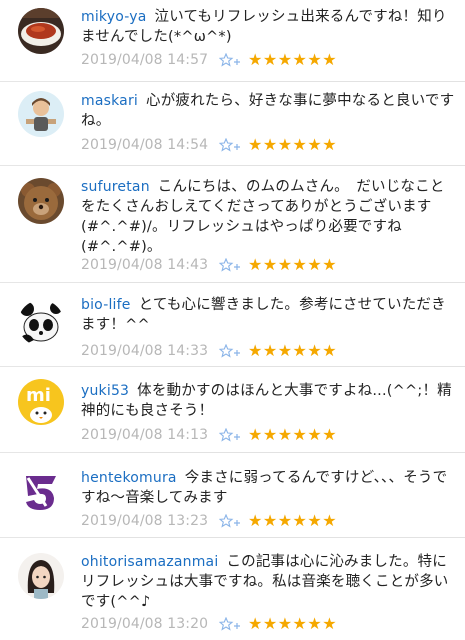 This screenshot has height=640, width=465. I want to click on comment-date: 2019/04/08 14:13, so click(145, 435).